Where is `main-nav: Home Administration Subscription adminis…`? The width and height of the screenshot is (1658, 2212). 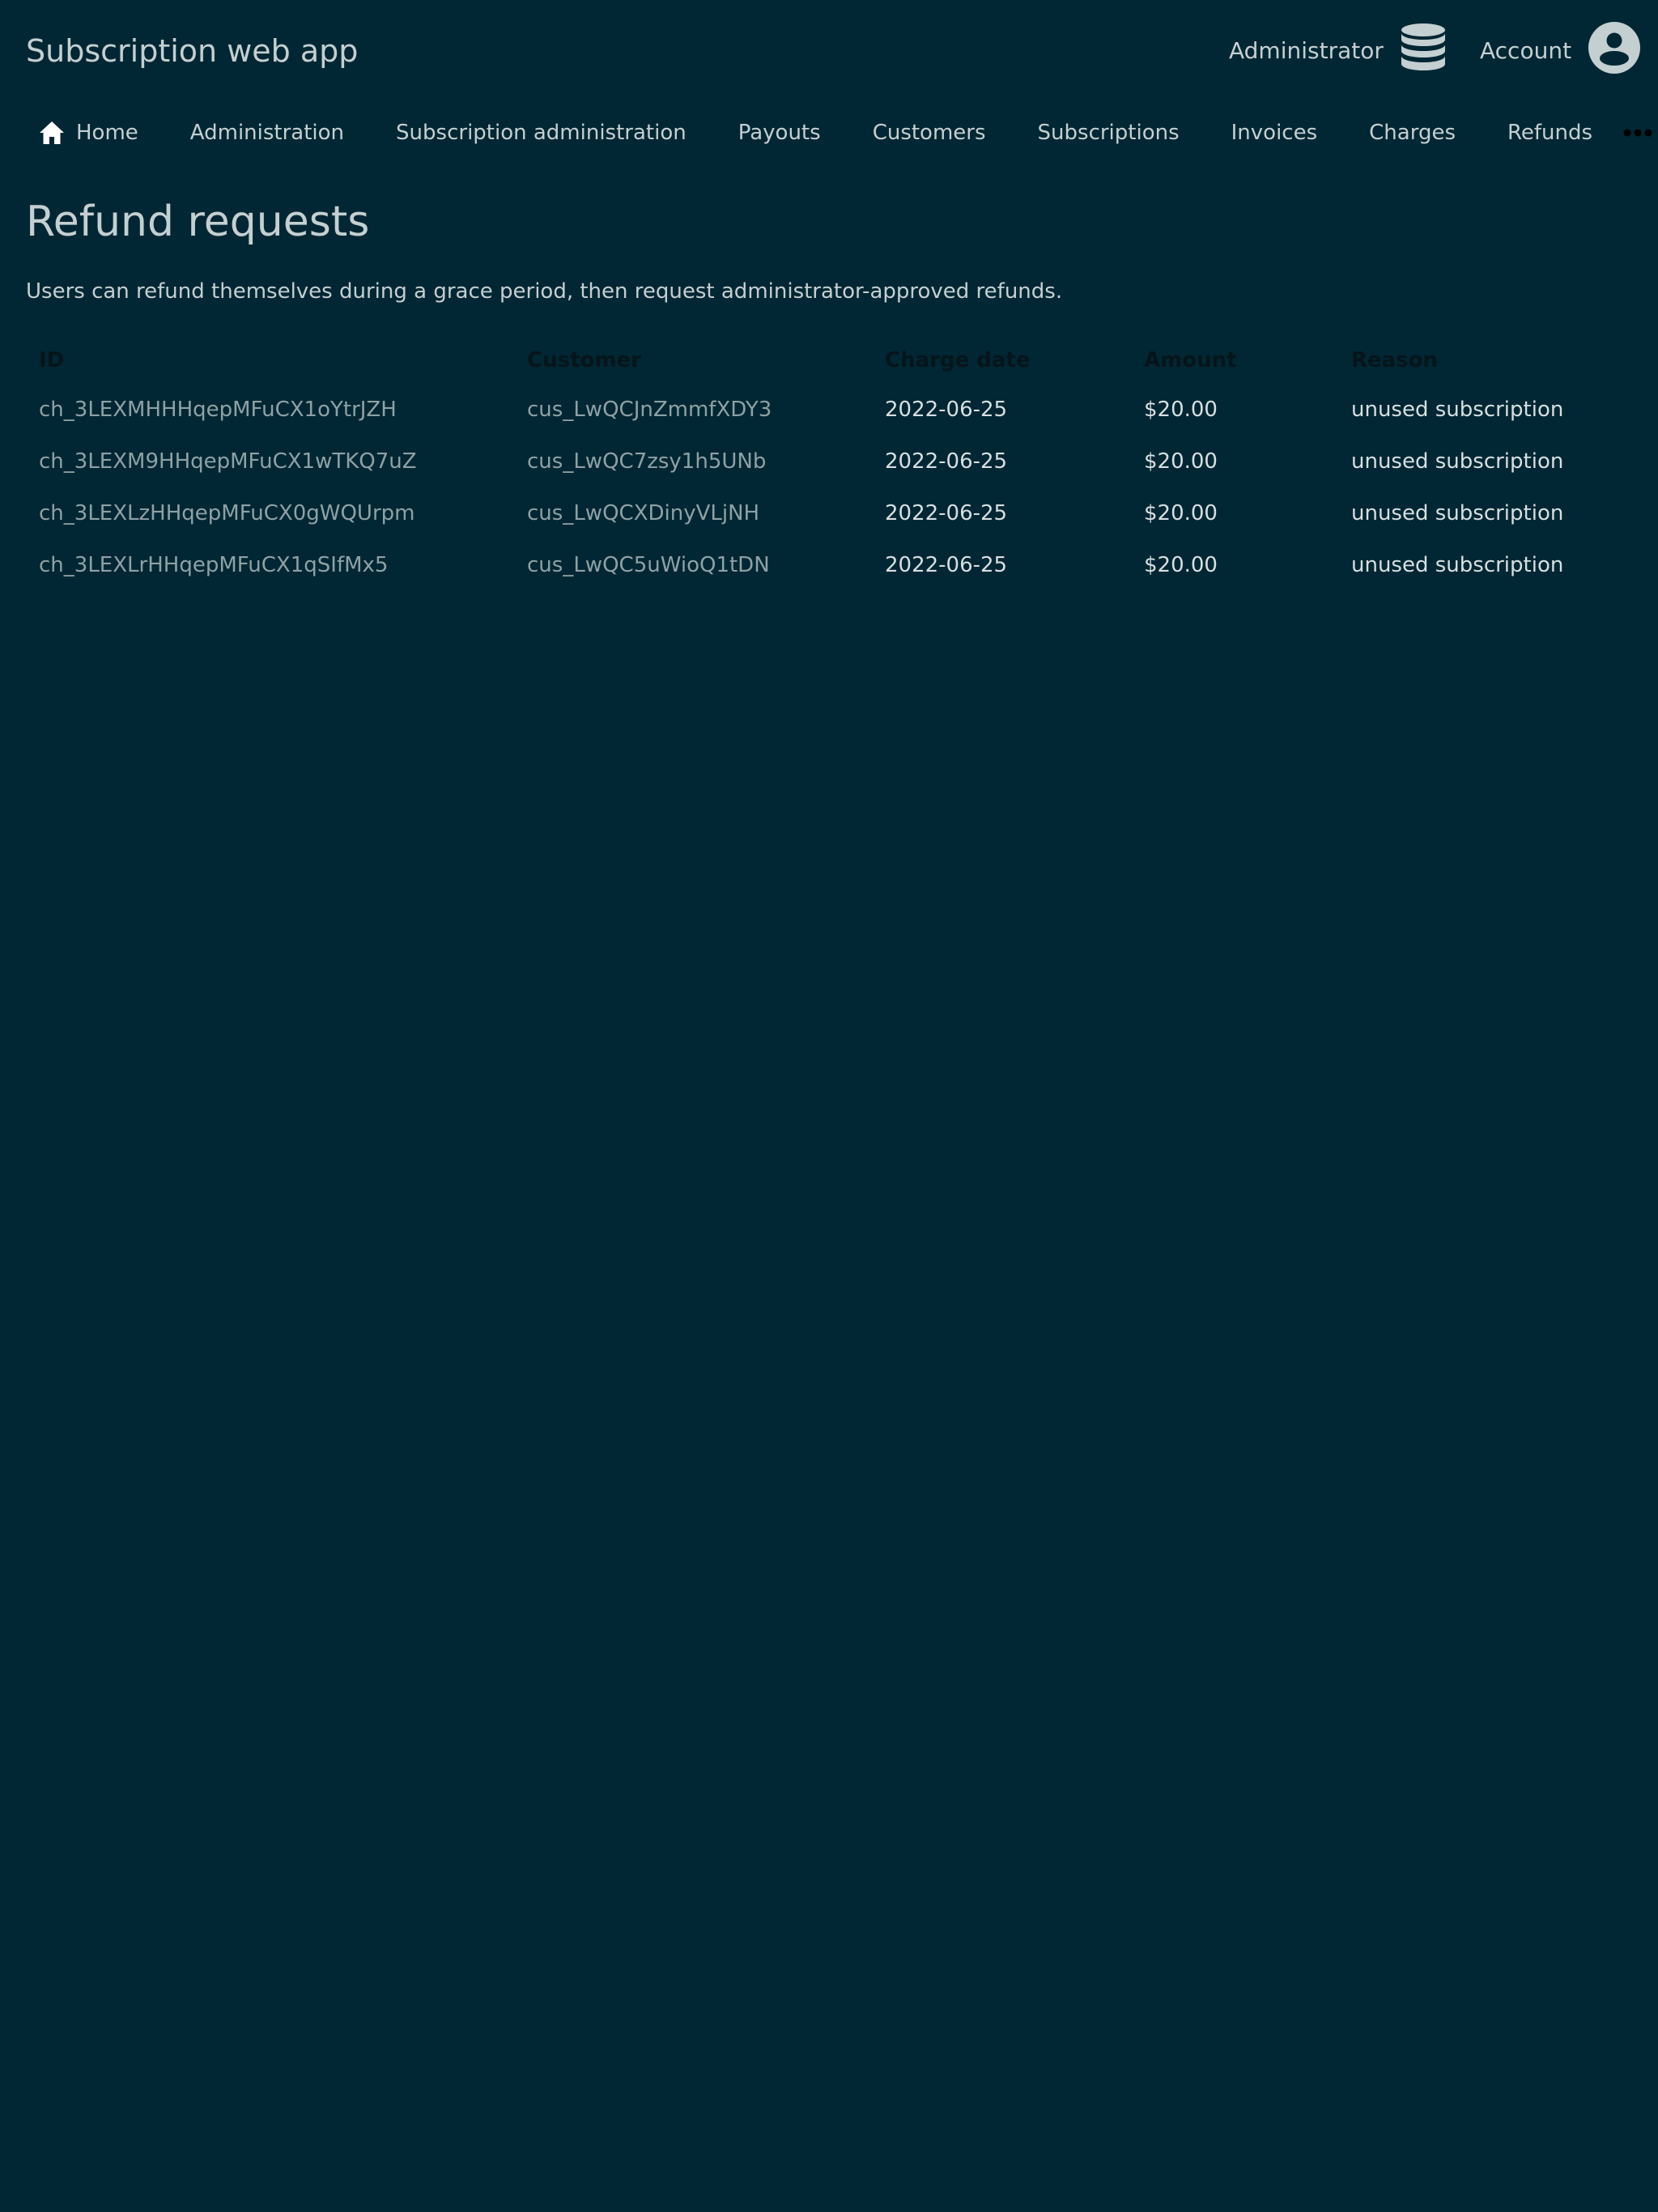
main-nav: Home Administration Subscription adminis… is located at coordinates (839, 133).